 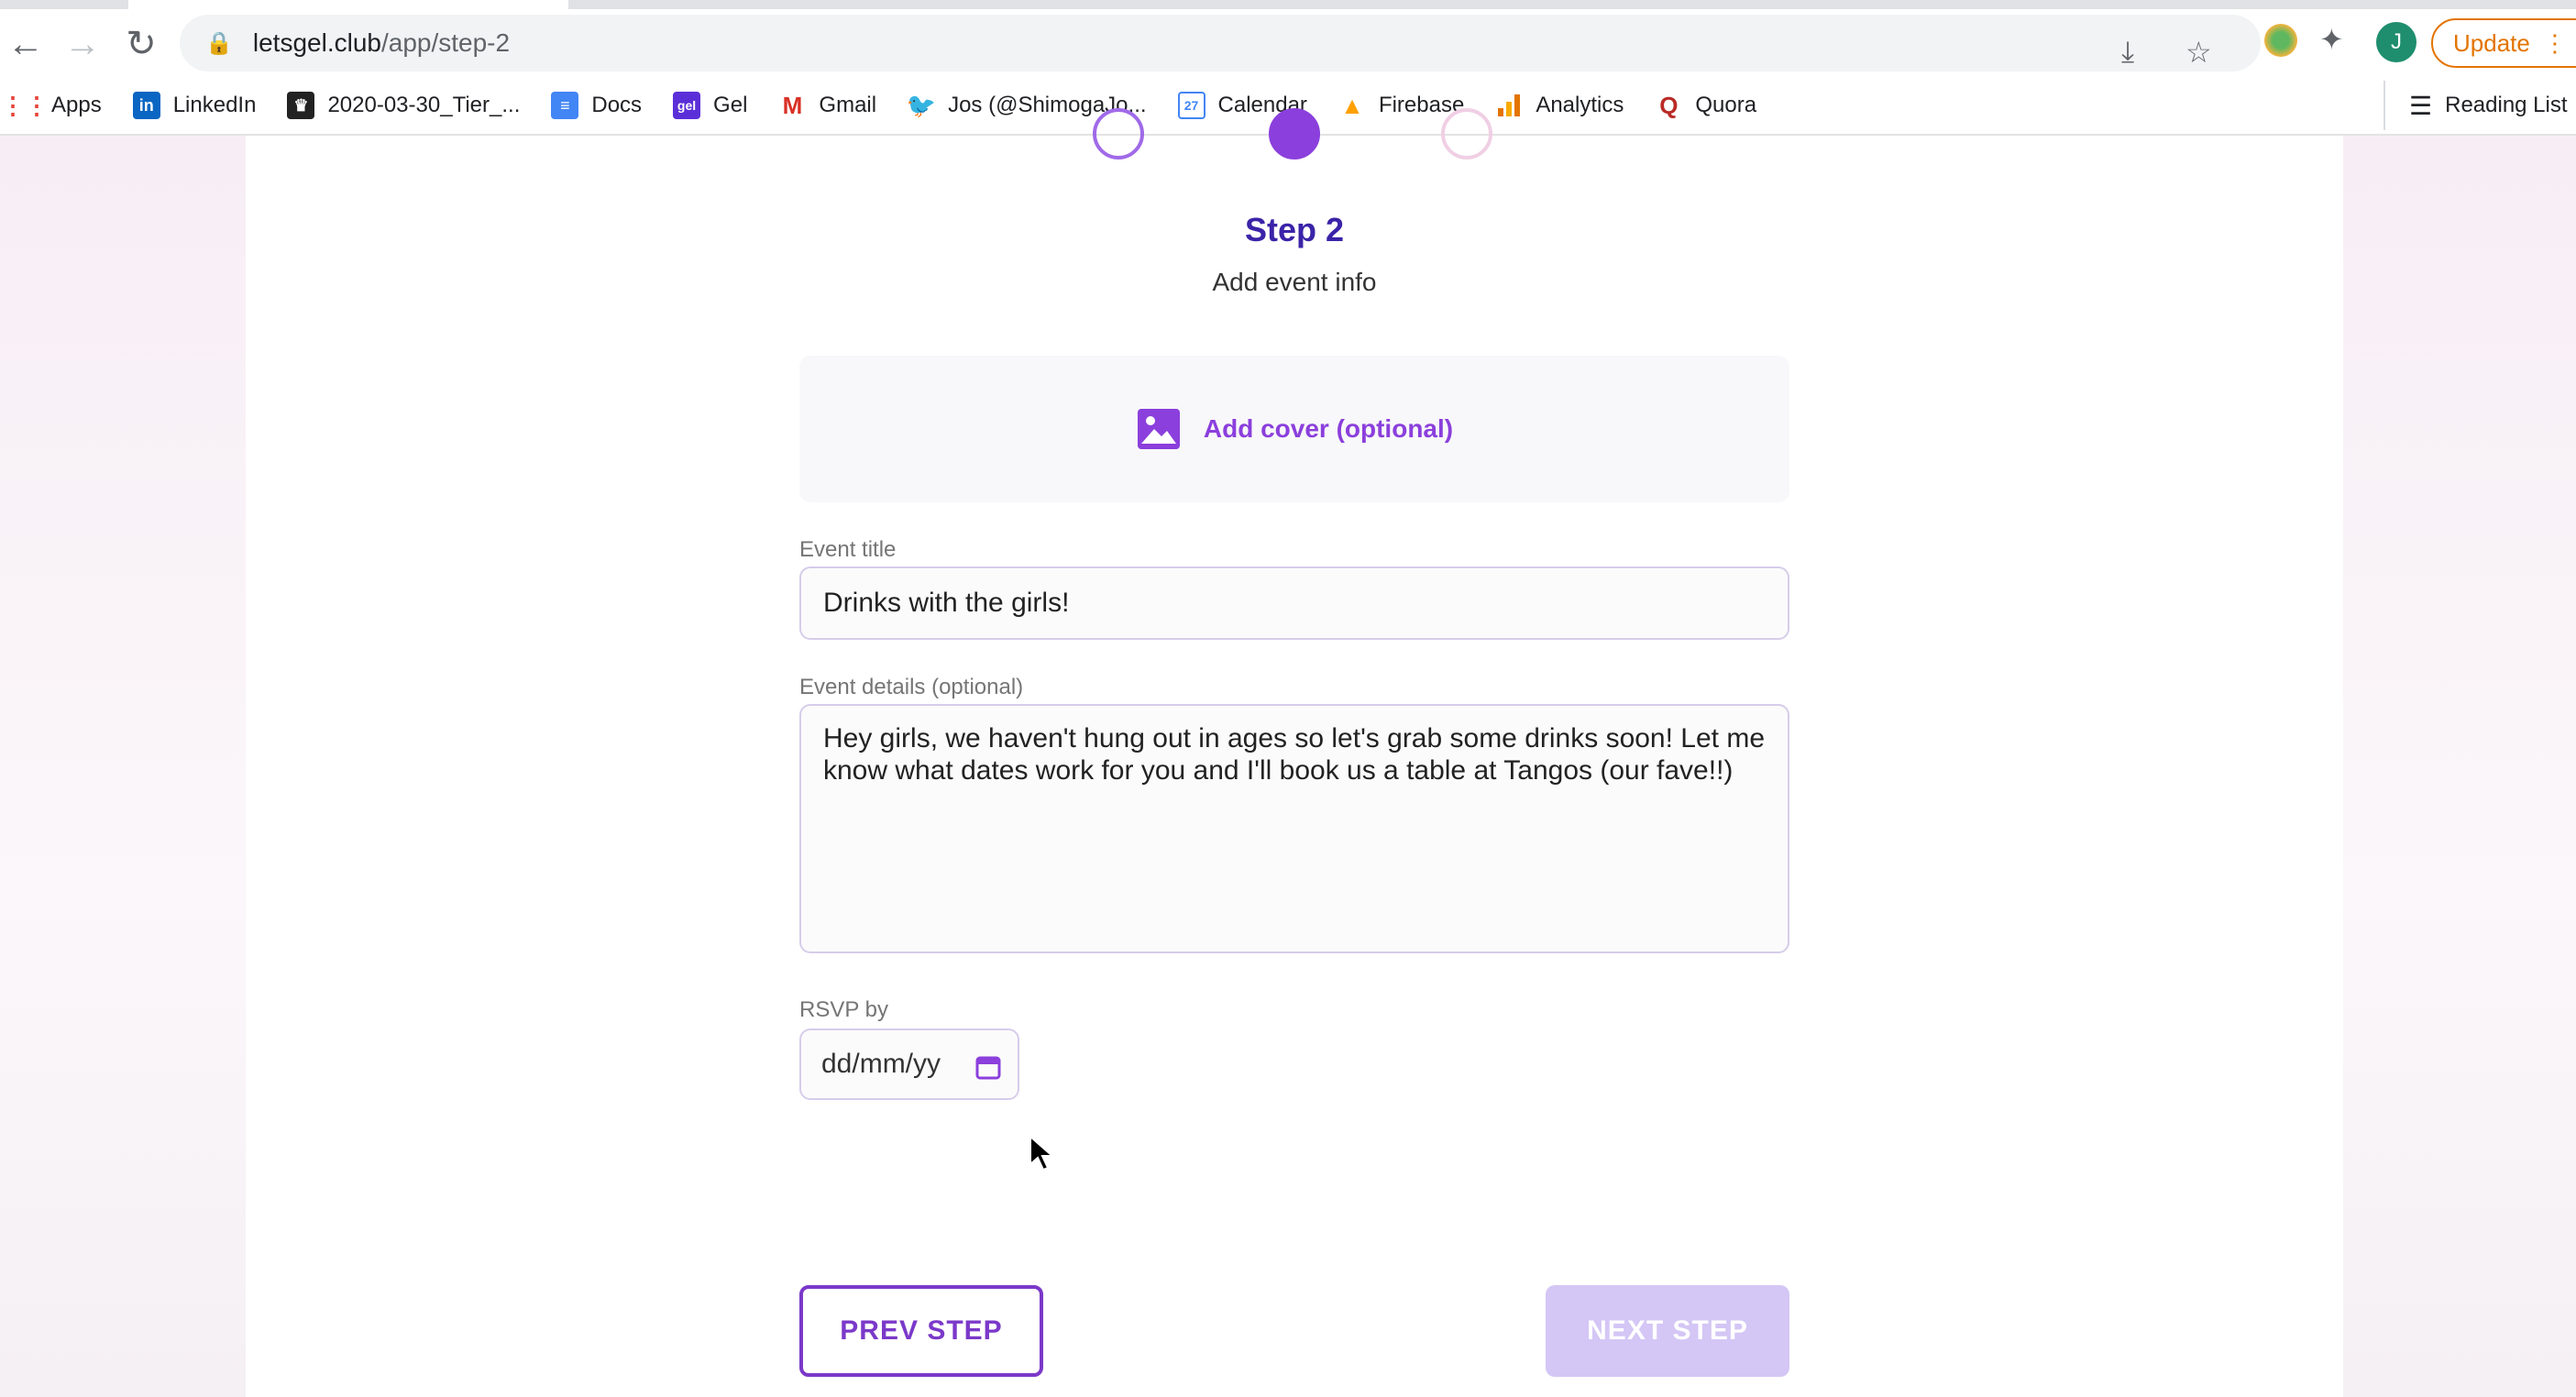 What do you see at coordinates (1328, 428) in the screenshot?
I see `add-cover-label: Add cover (optional)` at bounding box center [1328, 428].